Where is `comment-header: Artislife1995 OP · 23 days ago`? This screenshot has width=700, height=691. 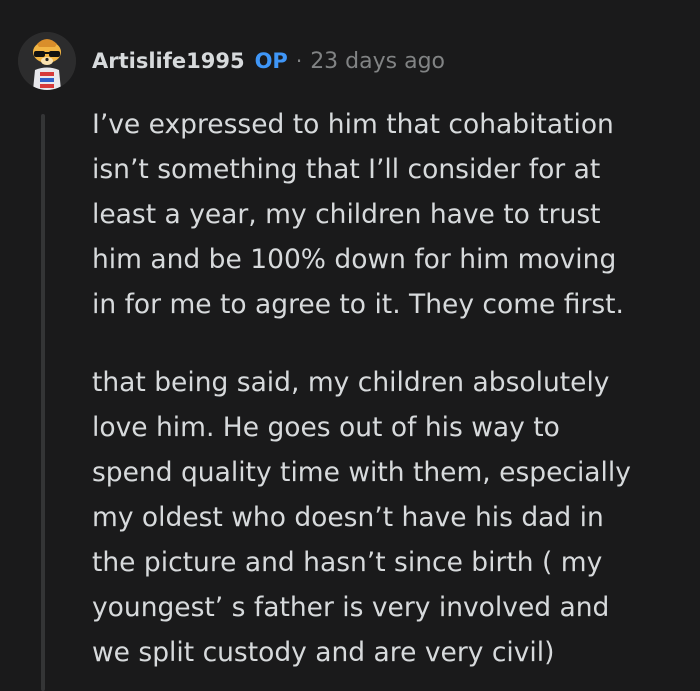
comment-header: Artislife1995 OP · 23 days ago is located at coordinates (231, 61).